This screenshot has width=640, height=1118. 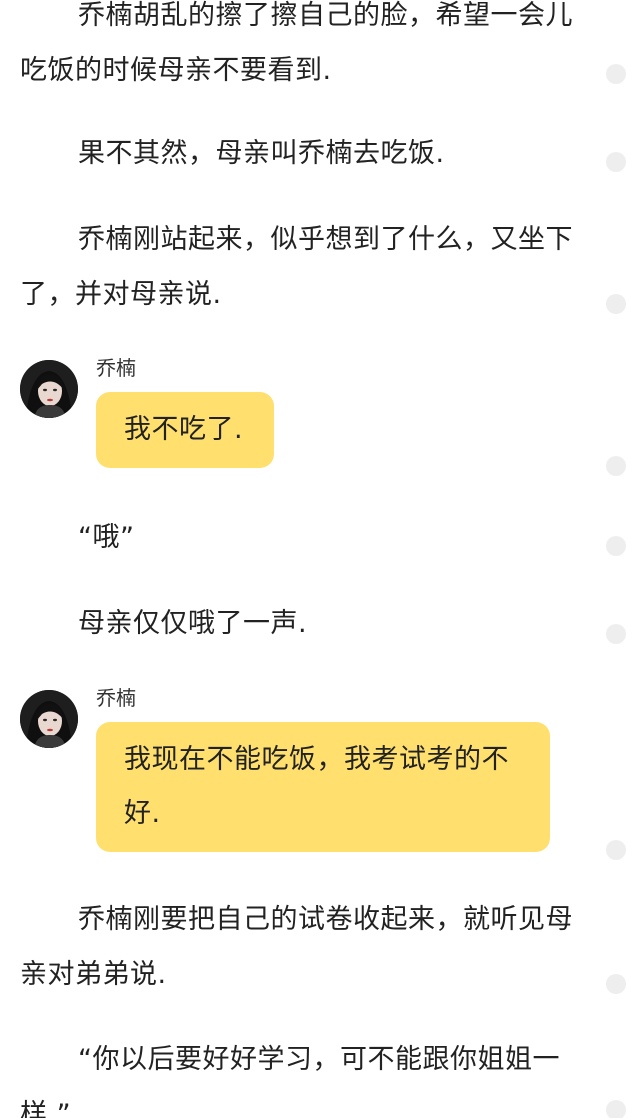 What do you see at coordinates (296, 43) in the screenshot?
I see `story-paragraph: 乔楠胡乱的擦了擦自己的脸，希望一会儿吃饭的时候母亲不要看到.` at bounding box center [296, 43].